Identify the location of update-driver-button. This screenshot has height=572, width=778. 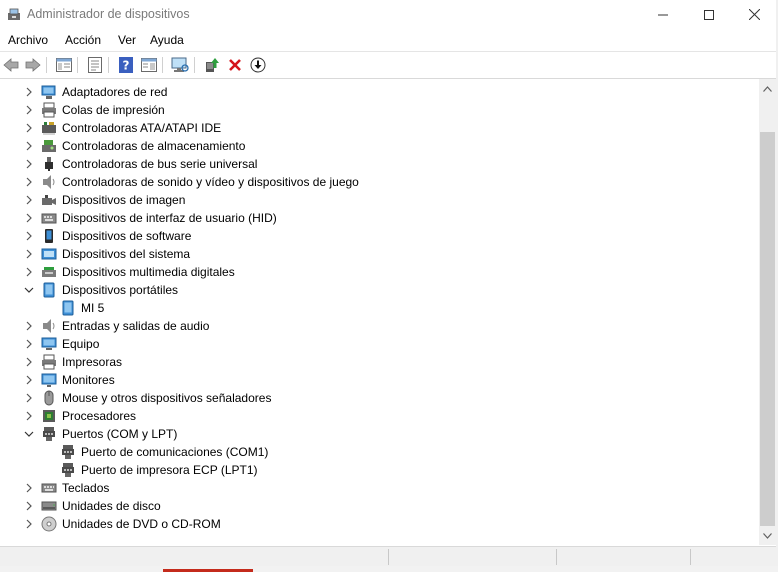
(212, 65).